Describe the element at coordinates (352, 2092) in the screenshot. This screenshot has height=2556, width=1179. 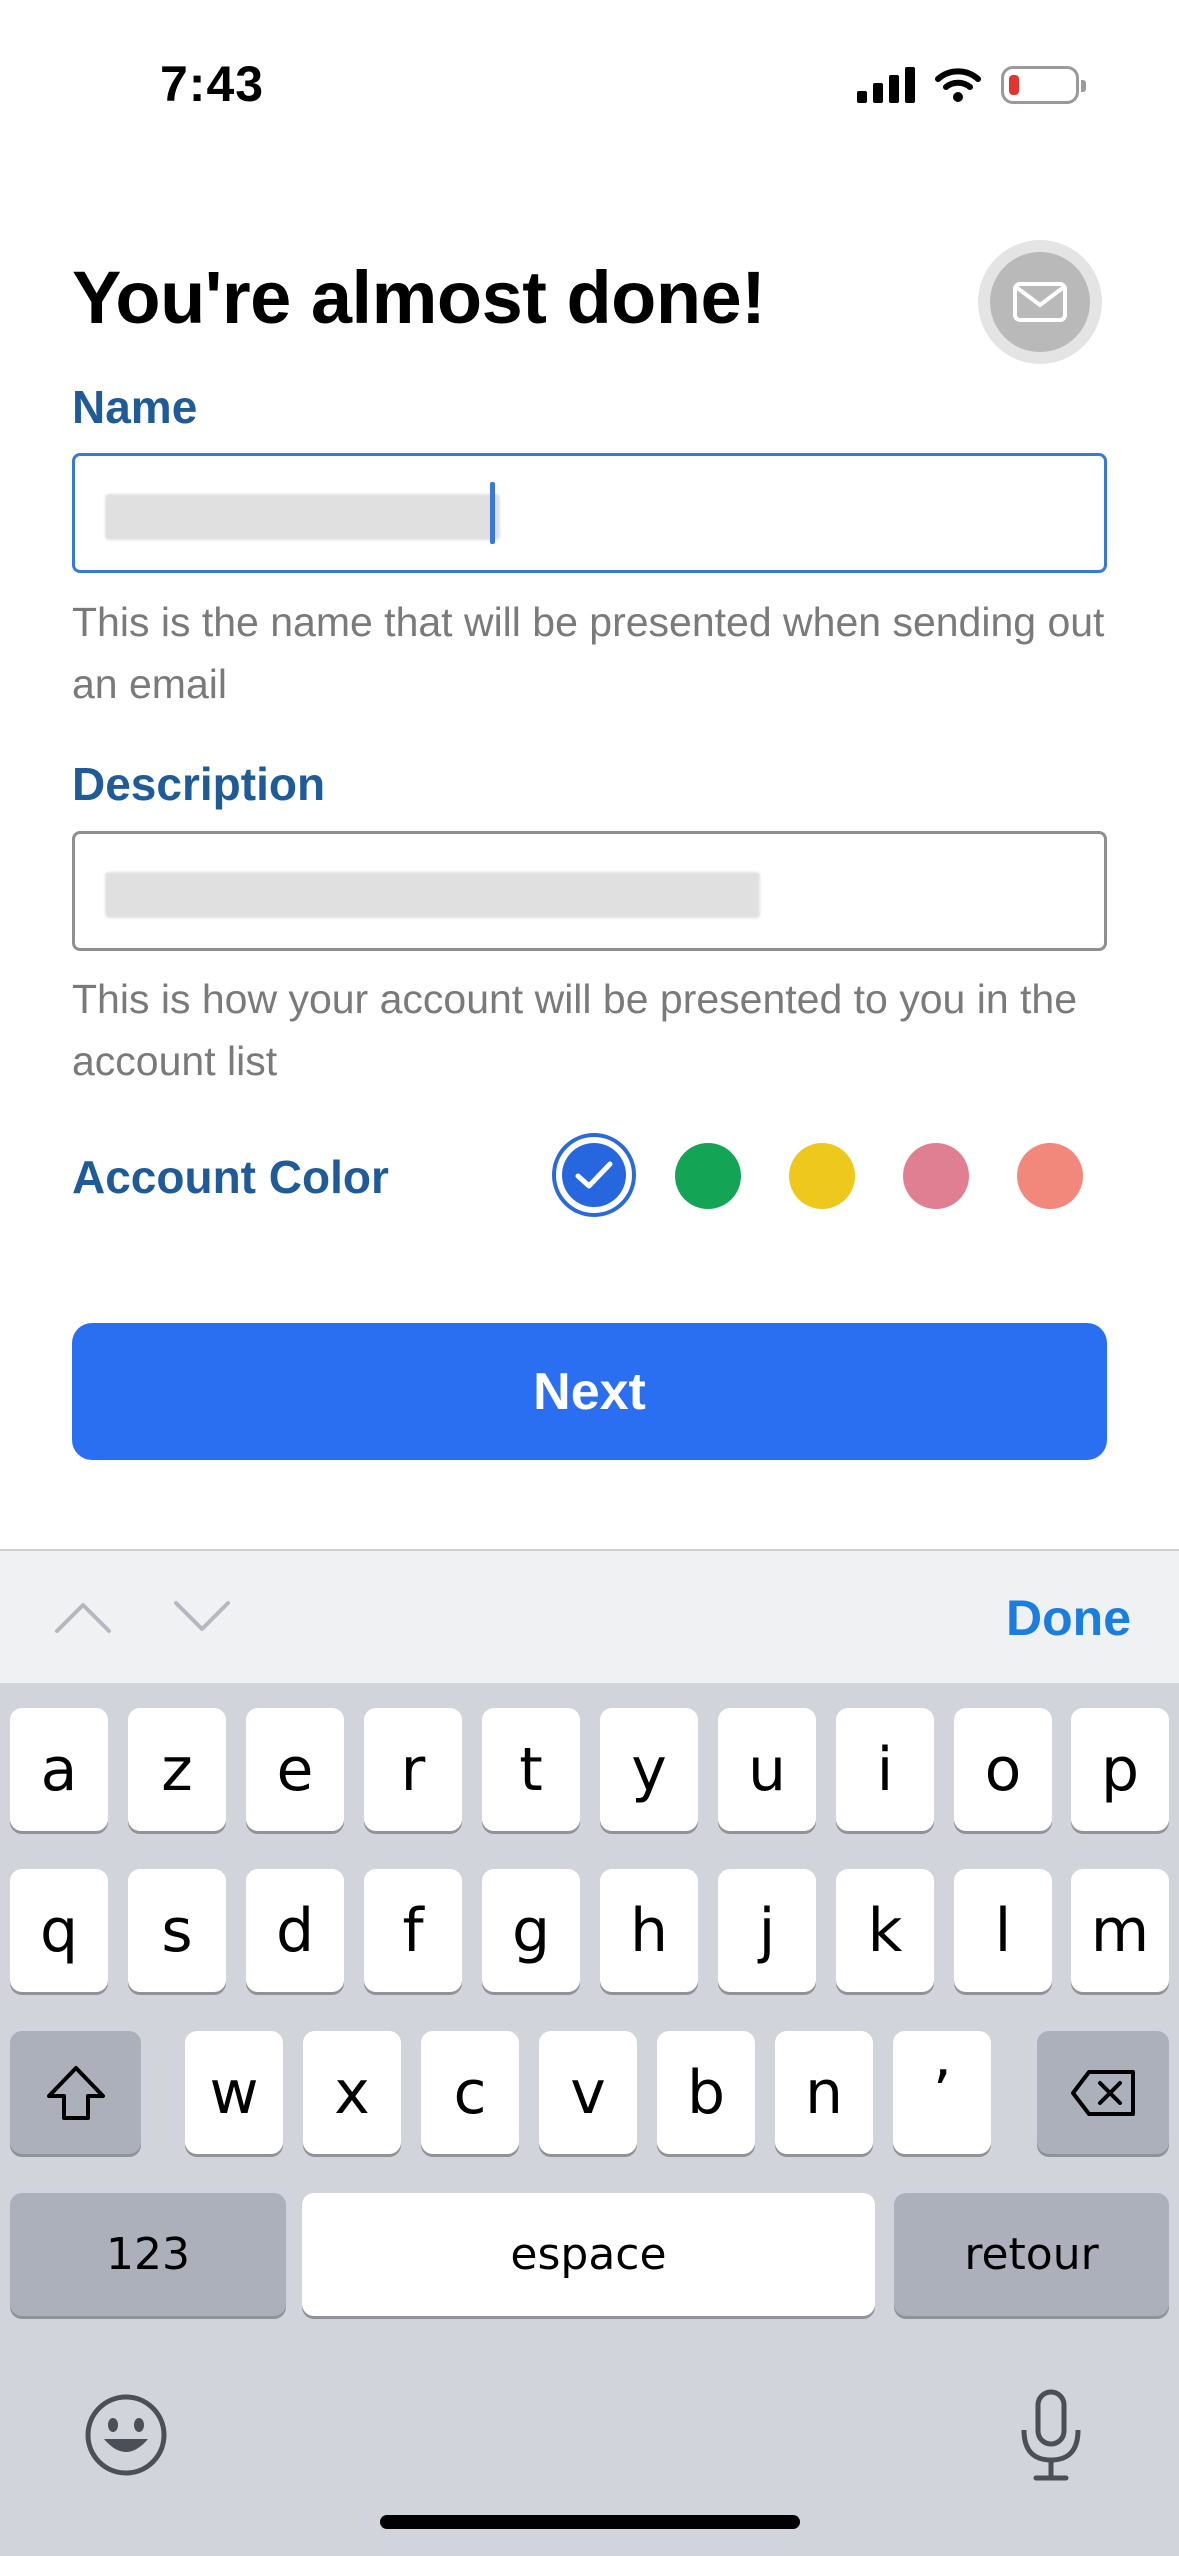
I see `key-x: x` at that location.